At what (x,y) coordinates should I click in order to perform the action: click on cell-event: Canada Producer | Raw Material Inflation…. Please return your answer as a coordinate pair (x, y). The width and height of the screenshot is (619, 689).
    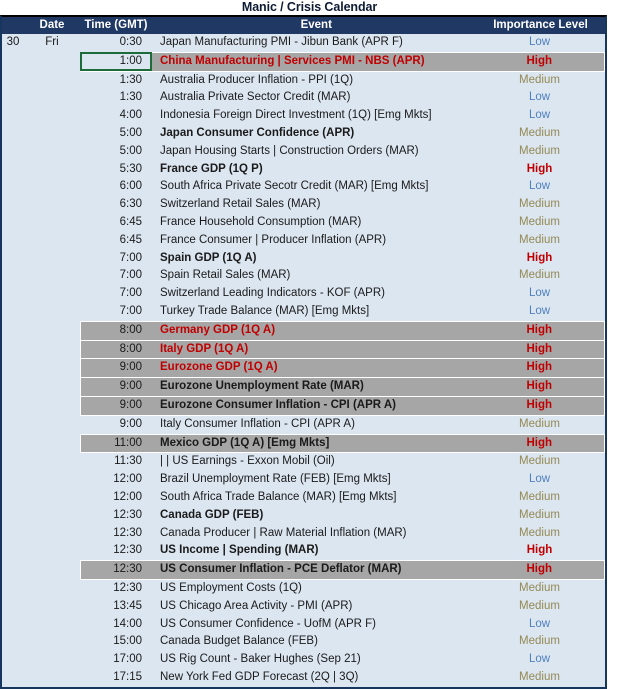
    Looking at the image, I should click on (316, 534).